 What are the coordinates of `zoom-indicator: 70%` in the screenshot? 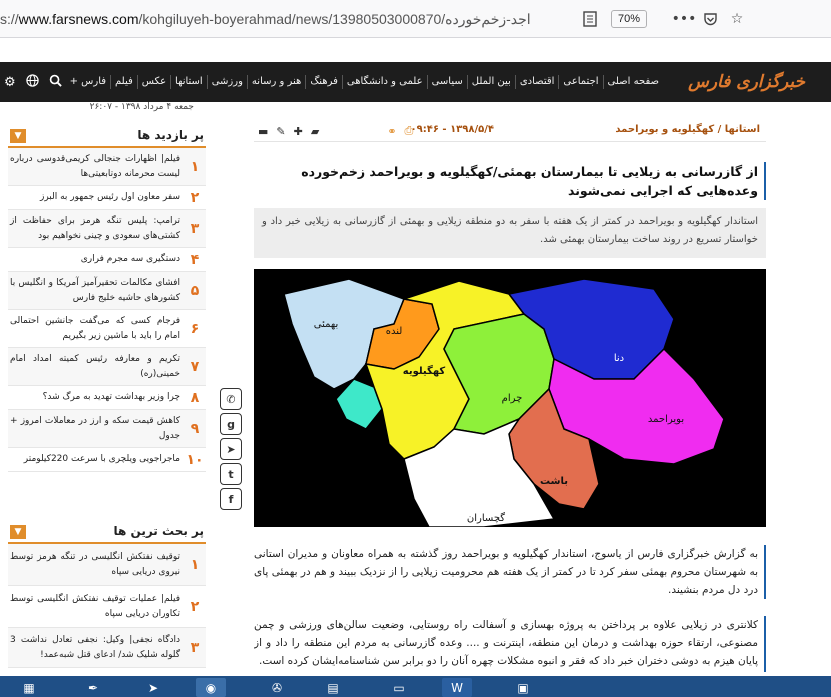 It's located at (629, 19).